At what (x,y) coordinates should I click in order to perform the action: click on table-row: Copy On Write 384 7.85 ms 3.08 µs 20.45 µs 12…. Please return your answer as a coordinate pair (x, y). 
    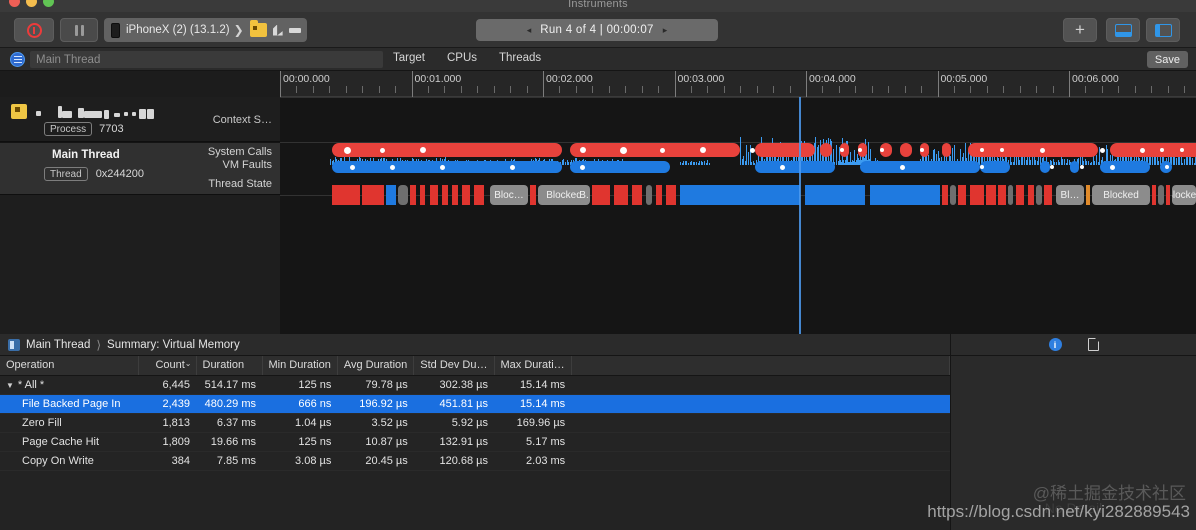
    Looking at the image, I should click on (475, 461).